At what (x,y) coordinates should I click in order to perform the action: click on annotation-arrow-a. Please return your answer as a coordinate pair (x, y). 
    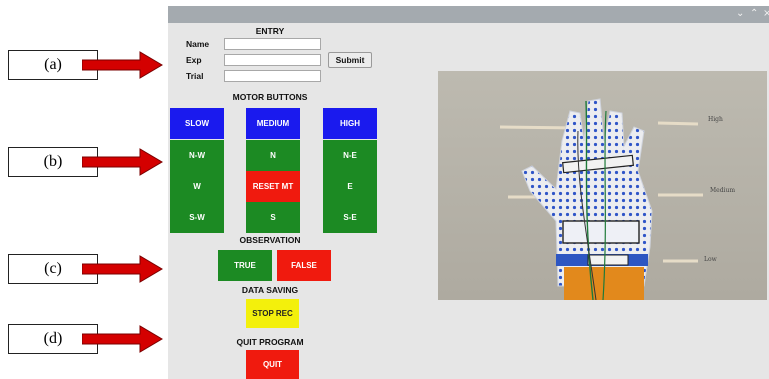
    Looking at the image, I should click on (122, 65).